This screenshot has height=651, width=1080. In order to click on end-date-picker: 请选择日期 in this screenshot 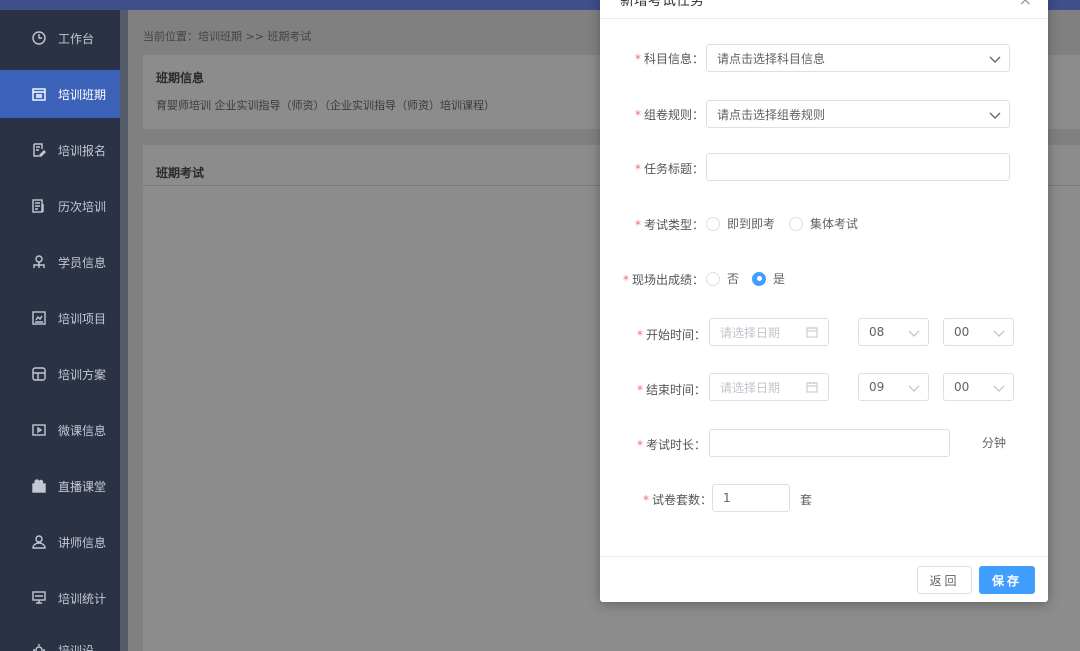, I will do `click(769, 387)`.